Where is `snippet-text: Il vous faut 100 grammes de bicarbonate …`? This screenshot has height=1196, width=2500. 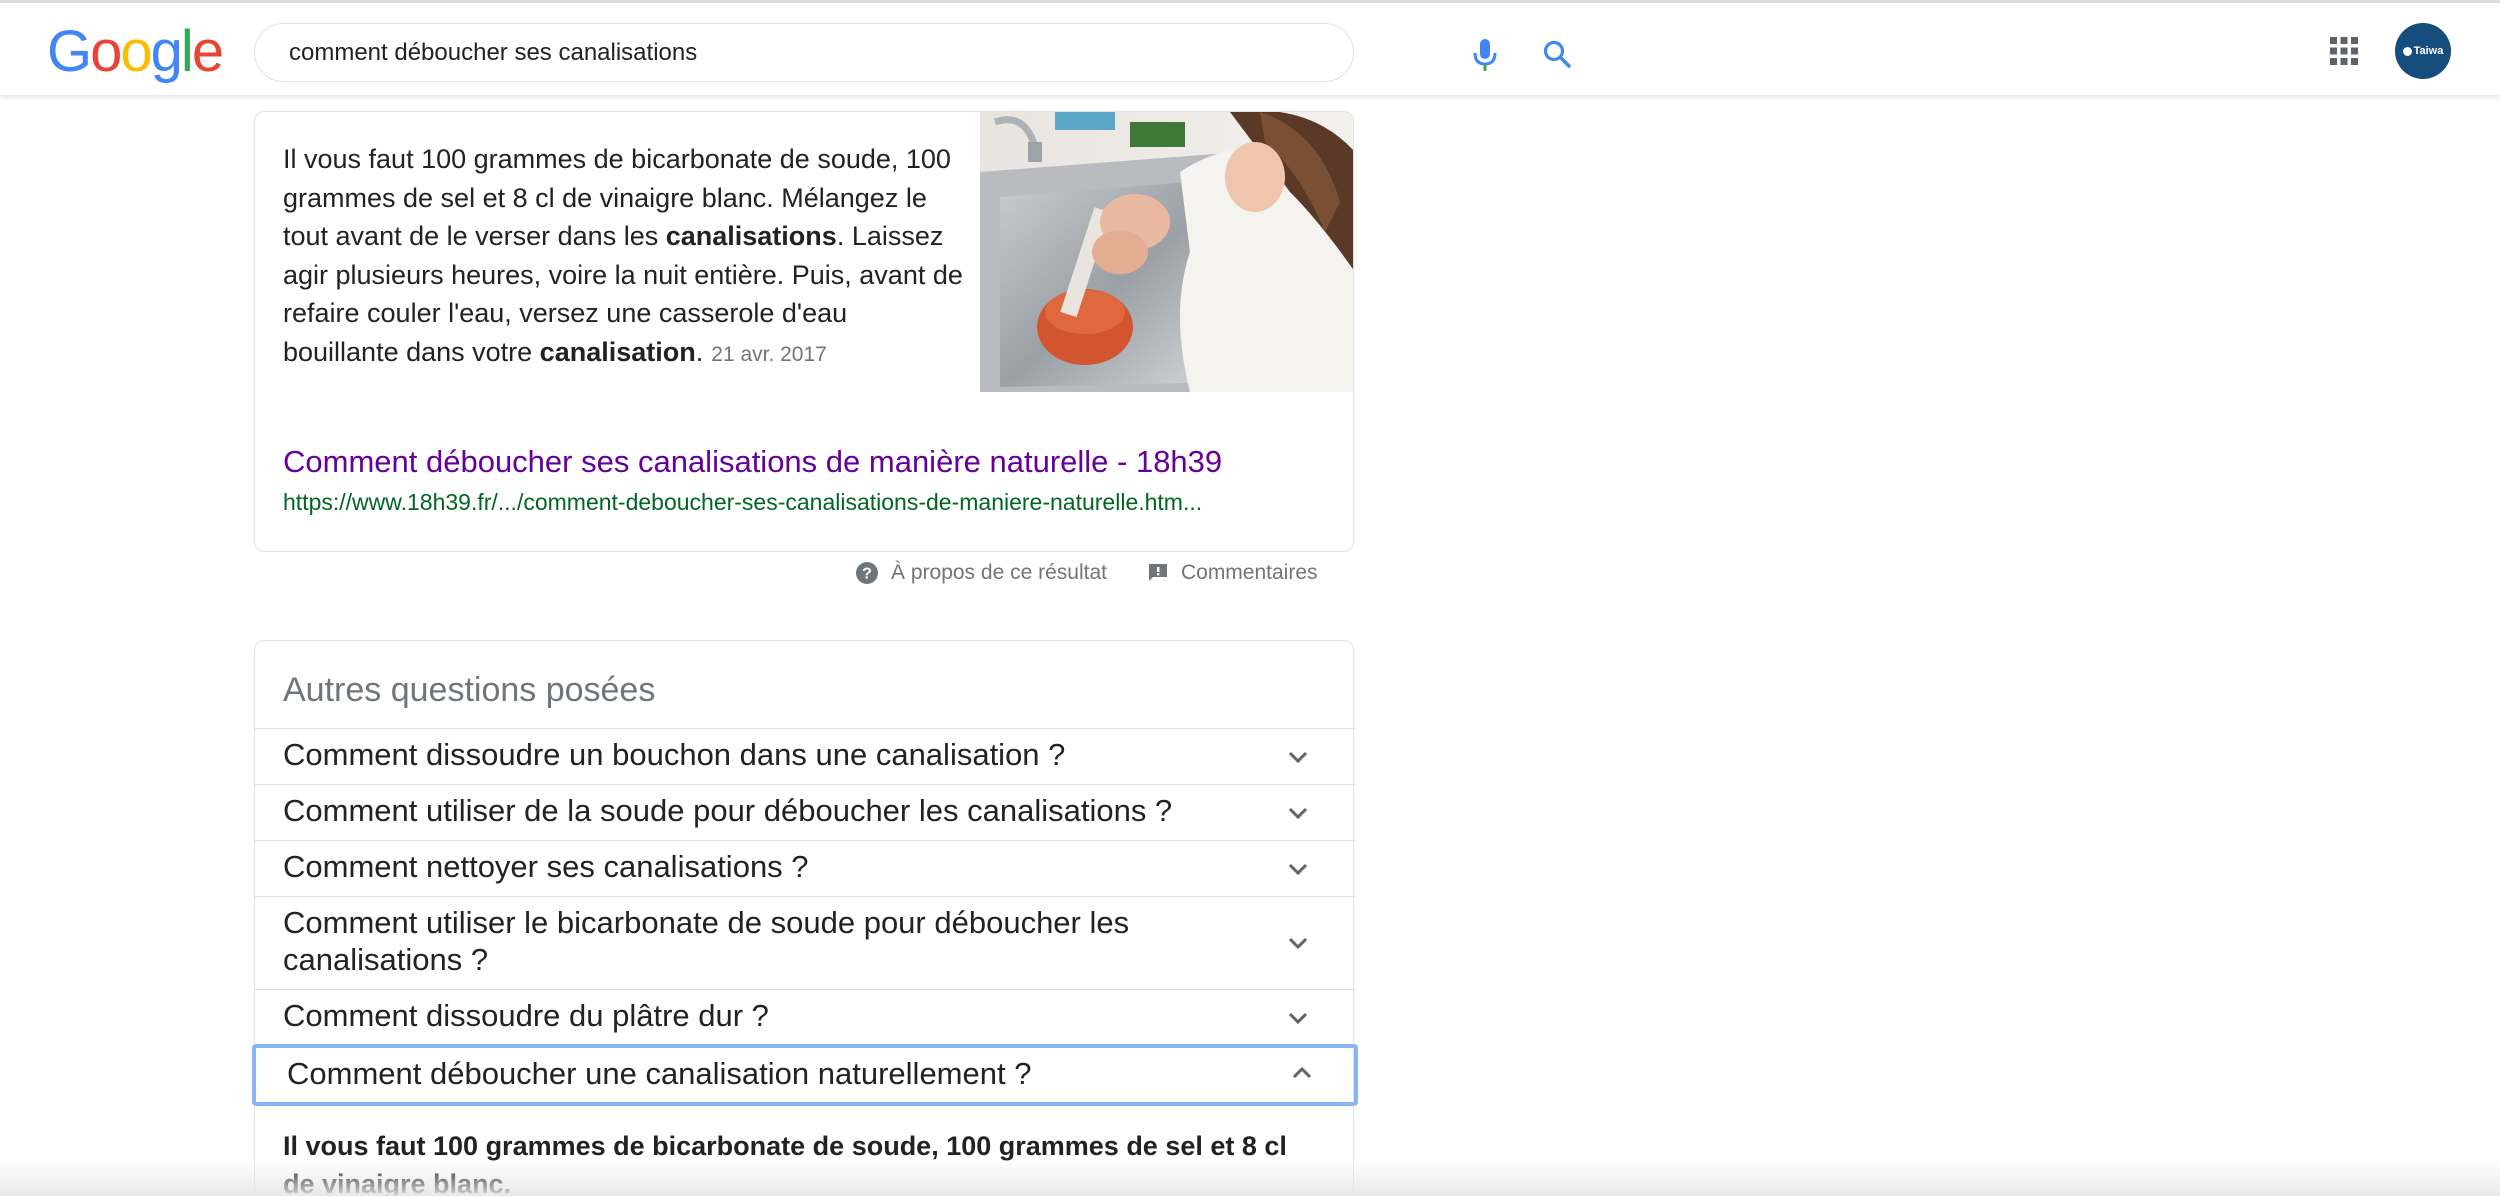 snippet-text: Il vous faut 100 grammes de bicarbonate … is located at coordinates (623, 257).